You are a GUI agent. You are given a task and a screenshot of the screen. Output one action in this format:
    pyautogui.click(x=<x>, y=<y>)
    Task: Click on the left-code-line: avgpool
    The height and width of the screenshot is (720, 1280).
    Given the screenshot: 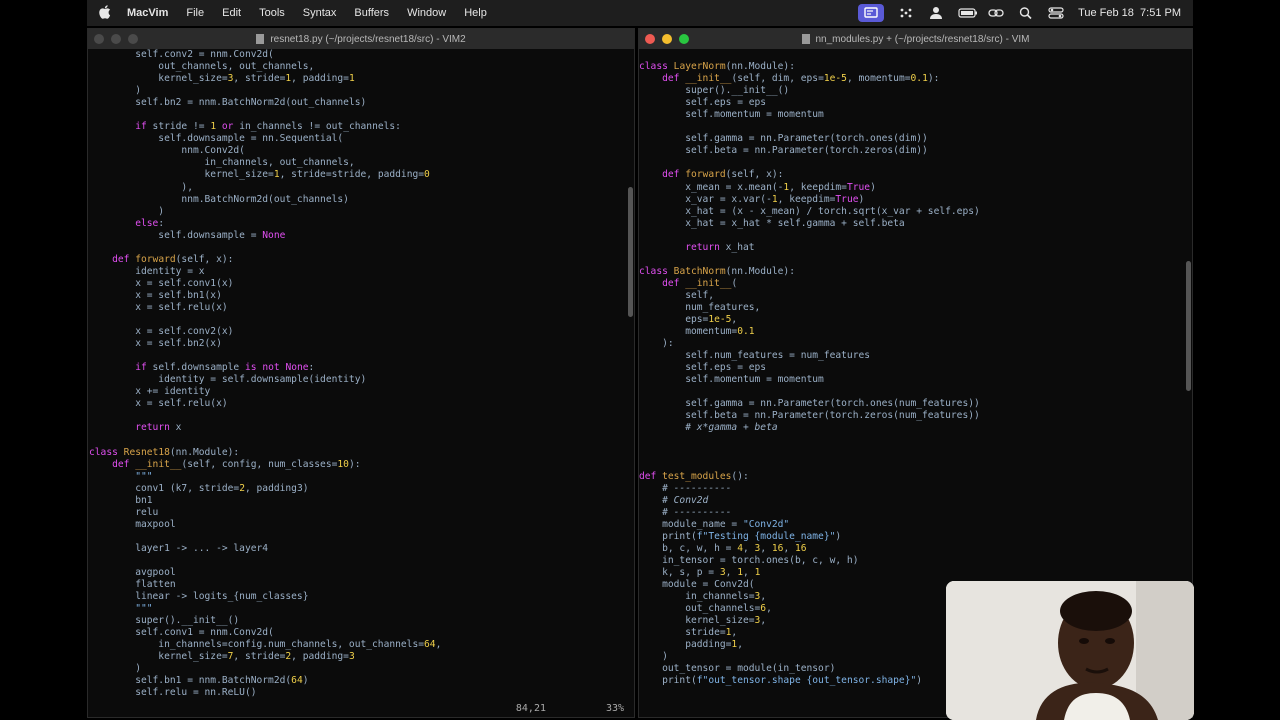 What is the action you would take?
    pyautogui.click(x=357, y=573)
    